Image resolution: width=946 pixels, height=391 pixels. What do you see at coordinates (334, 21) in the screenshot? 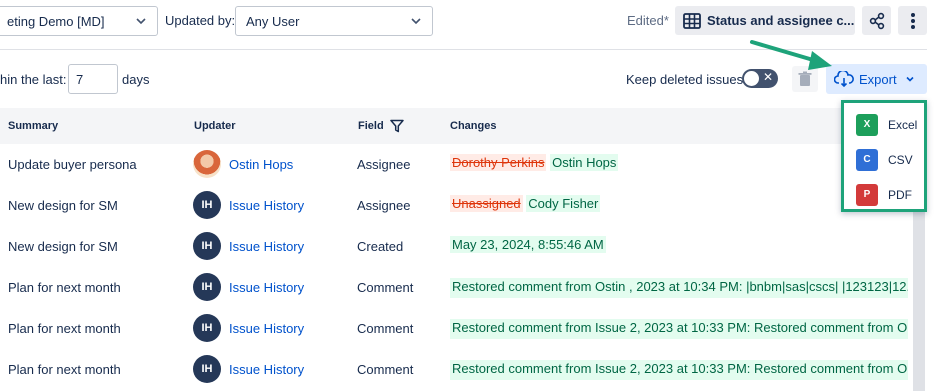
I see `updated-by-select: Any User` at bounding box center [334, 21].